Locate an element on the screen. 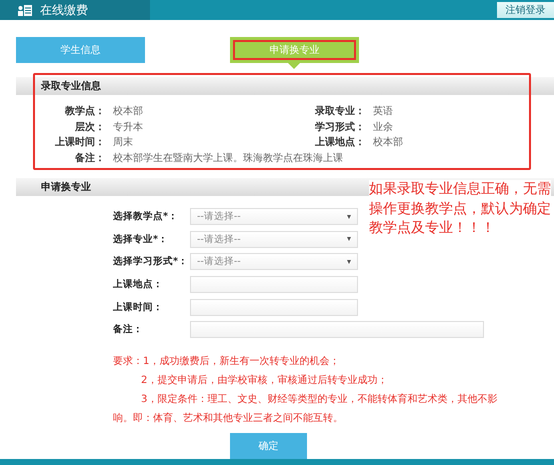  user-list-icon is located at coordinates (25, 10).